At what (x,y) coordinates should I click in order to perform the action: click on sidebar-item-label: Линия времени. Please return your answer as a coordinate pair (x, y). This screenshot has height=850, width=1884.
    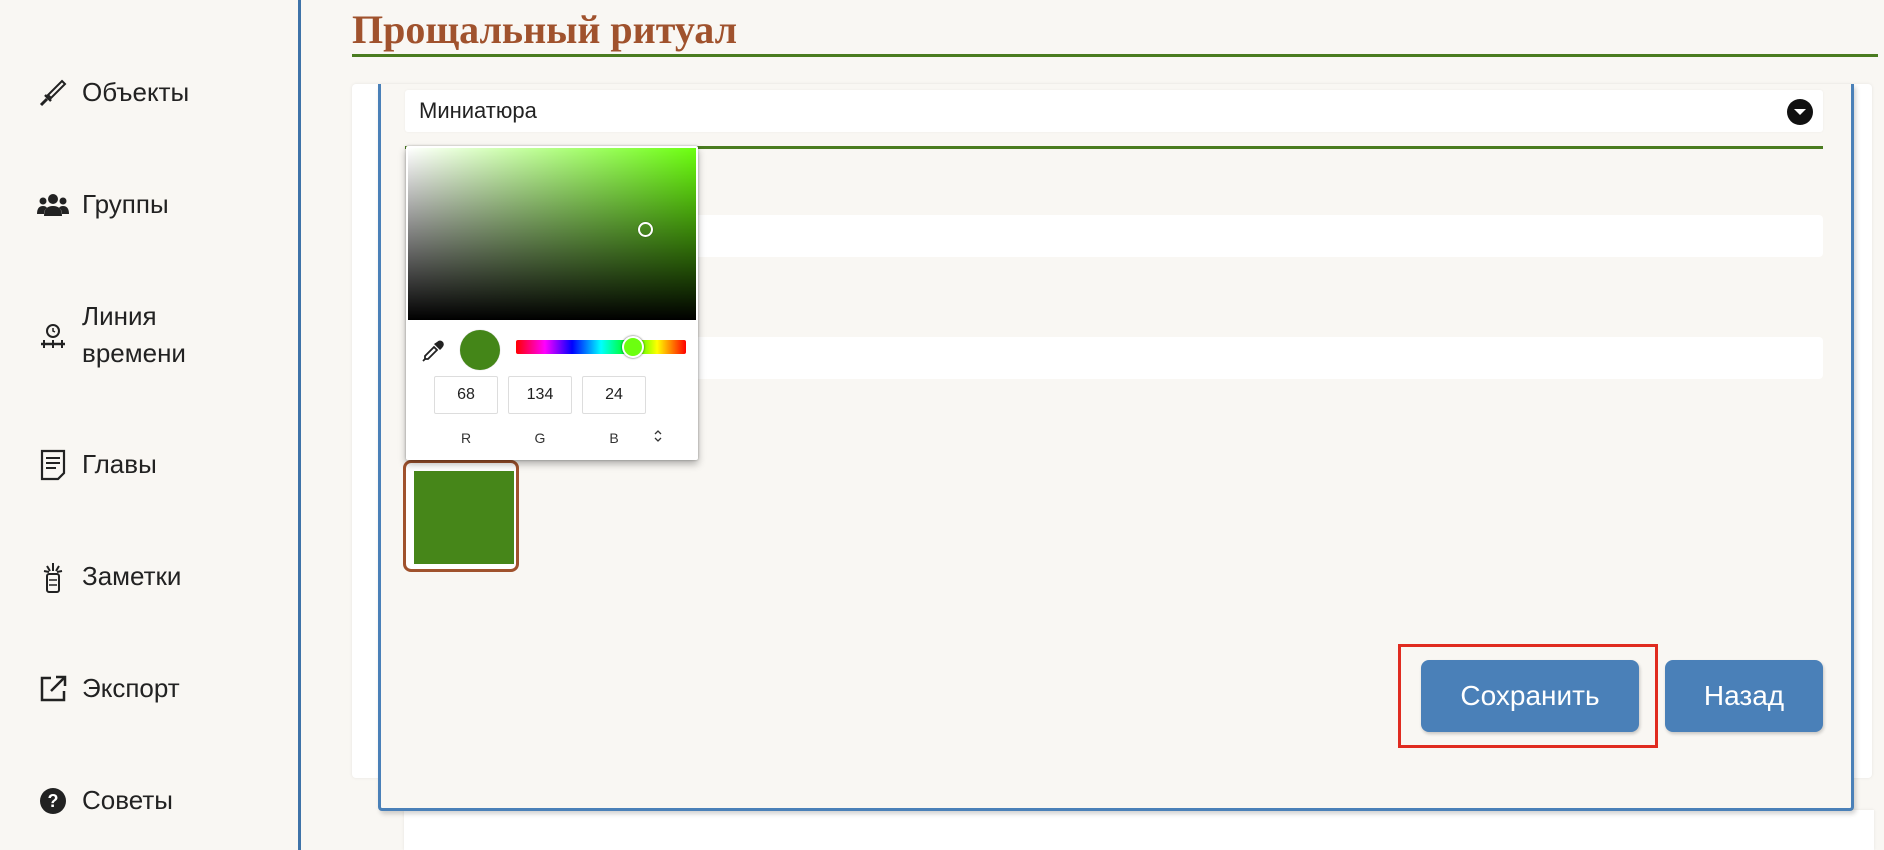
    Looking at the image, I should click on (134, 334).